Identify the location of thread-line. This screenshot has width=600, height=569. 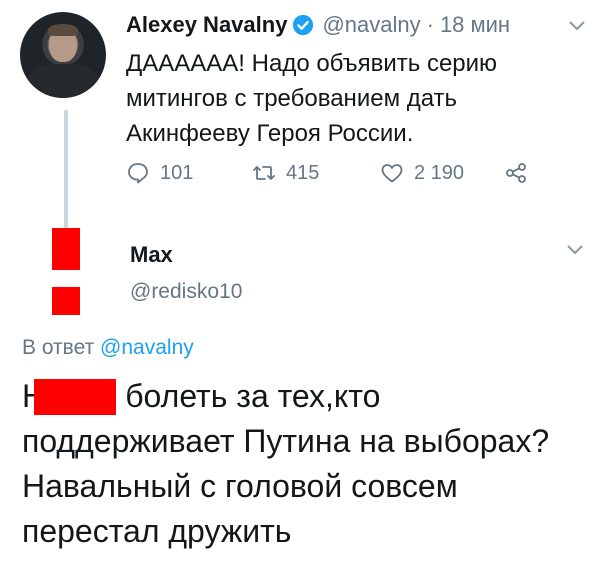
(66, 169).